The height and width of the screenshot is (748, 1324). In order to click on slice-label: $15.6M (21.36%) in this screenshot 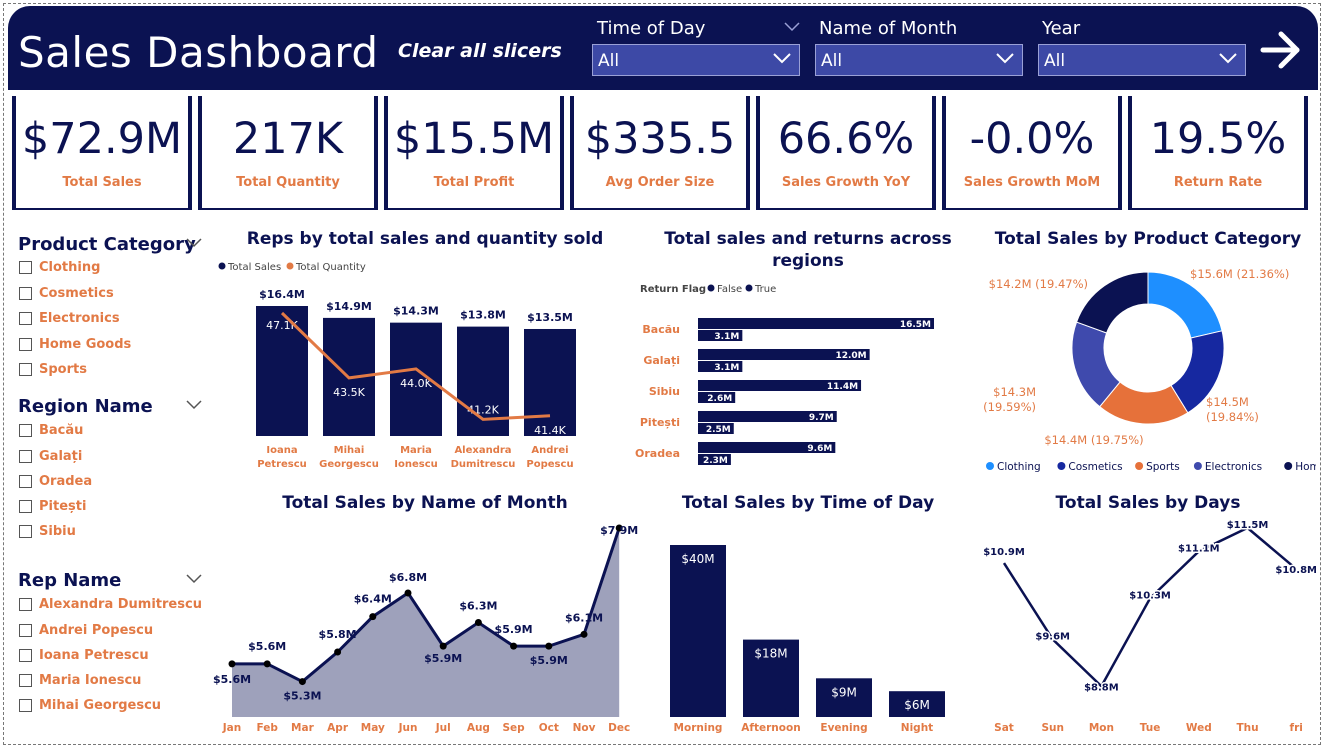, I will do `click(1239, 274)`.